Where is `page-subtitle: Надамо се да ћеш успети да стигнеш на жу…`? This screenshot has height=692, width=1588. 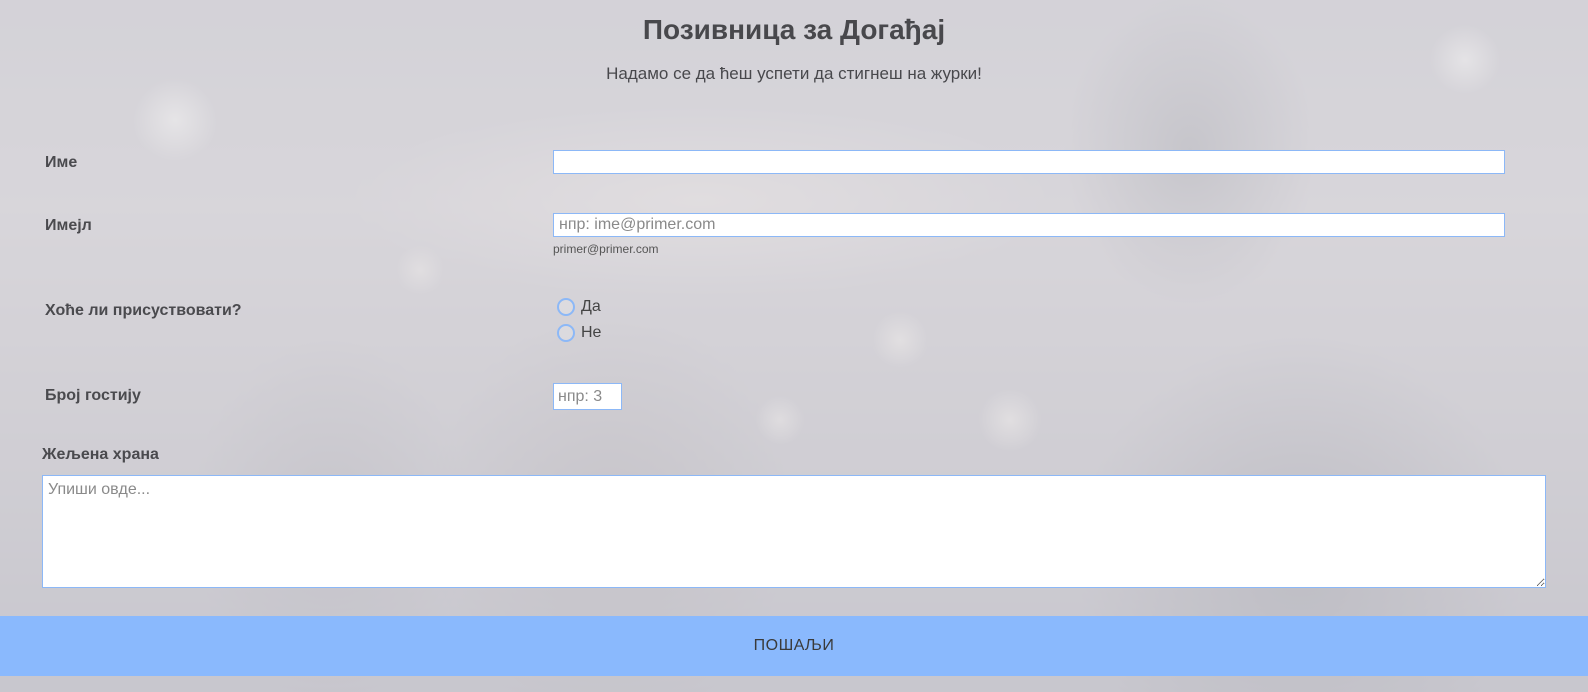
page-subtitle: Надамо се да ћеш успети да стигнеш на жу… is located at coordinates (794, 73).